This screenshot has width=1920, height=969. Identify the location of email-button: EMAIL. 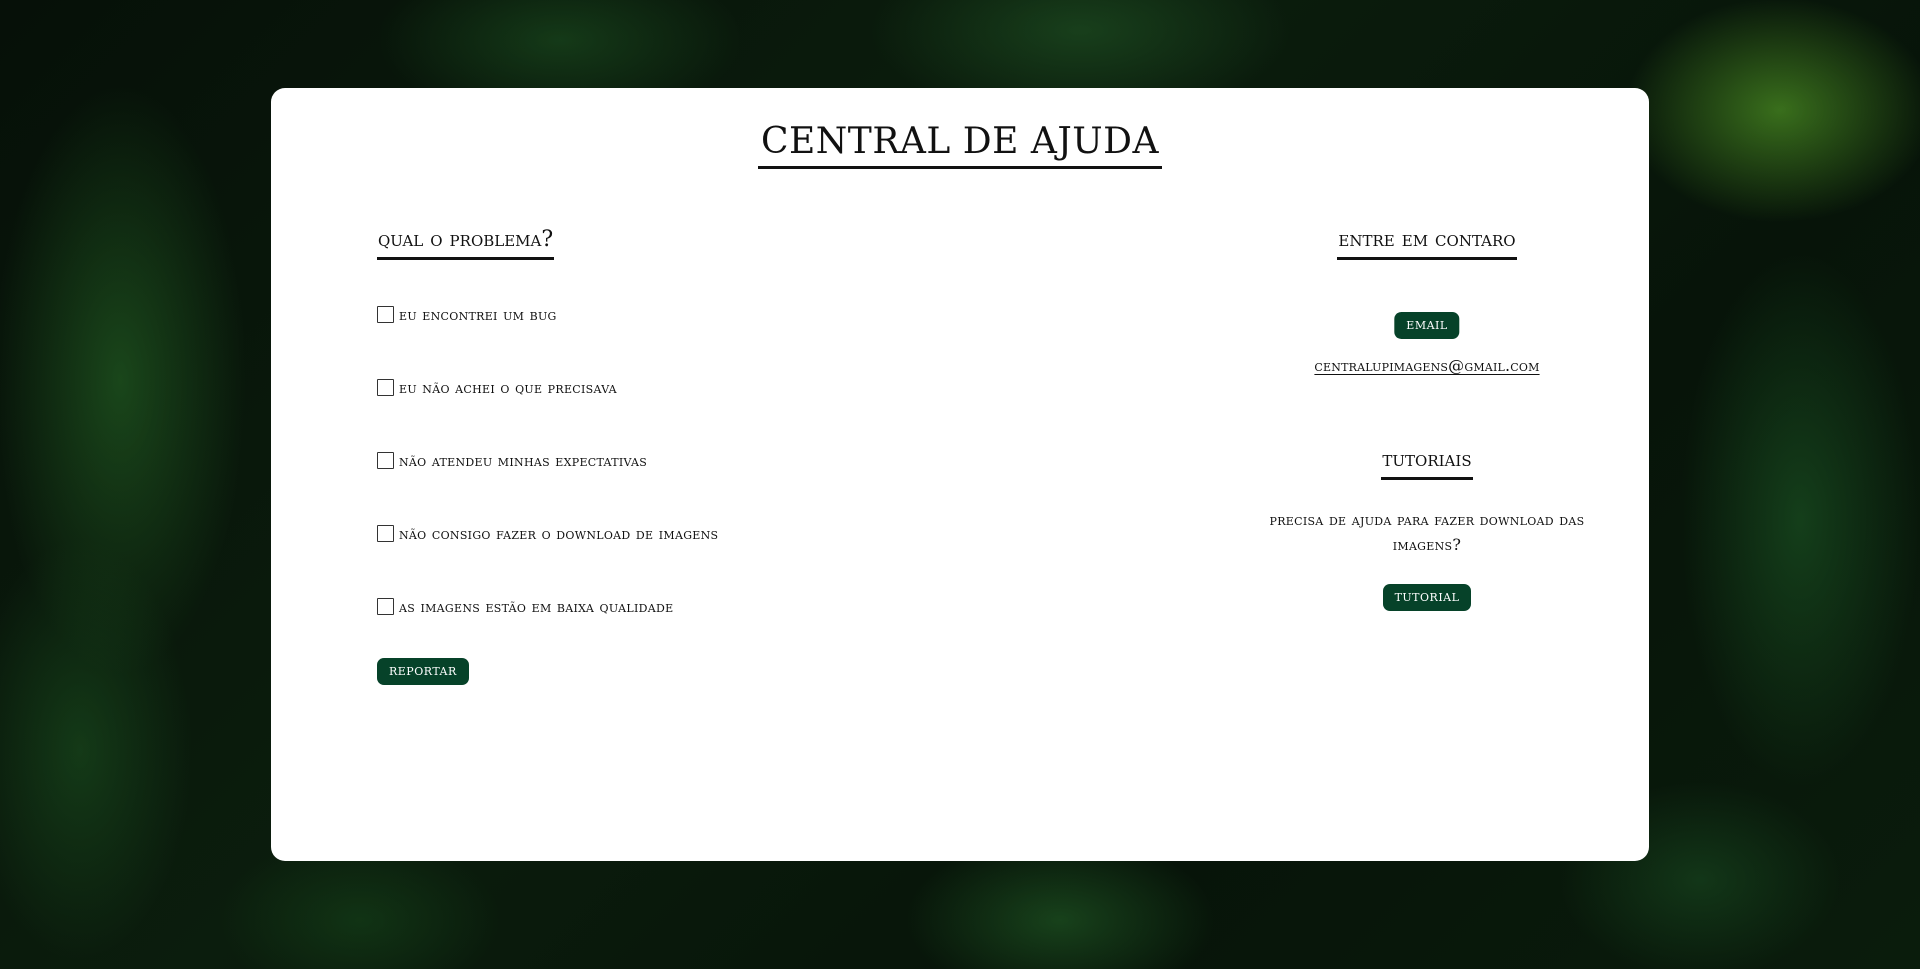
(1427, 325).